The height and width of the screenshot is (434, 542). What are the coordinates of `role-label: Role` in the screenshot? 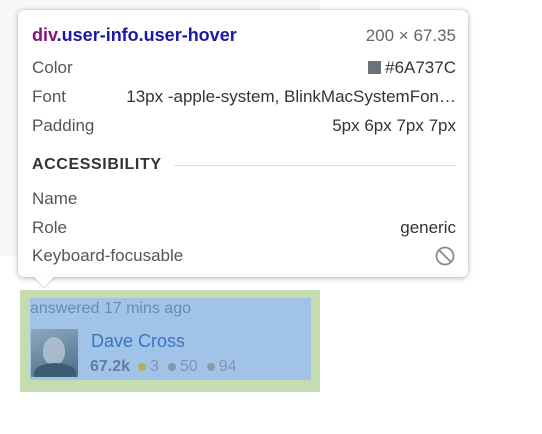 It's located at (49, 227).